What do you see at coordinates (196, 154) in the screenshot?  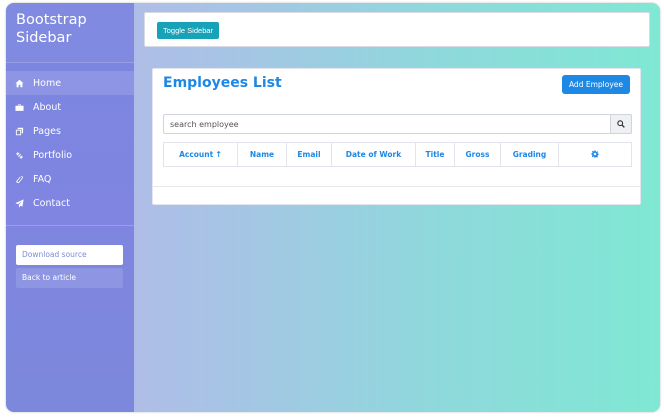 I see `column-label: Account` at bounding box center [196, 154].